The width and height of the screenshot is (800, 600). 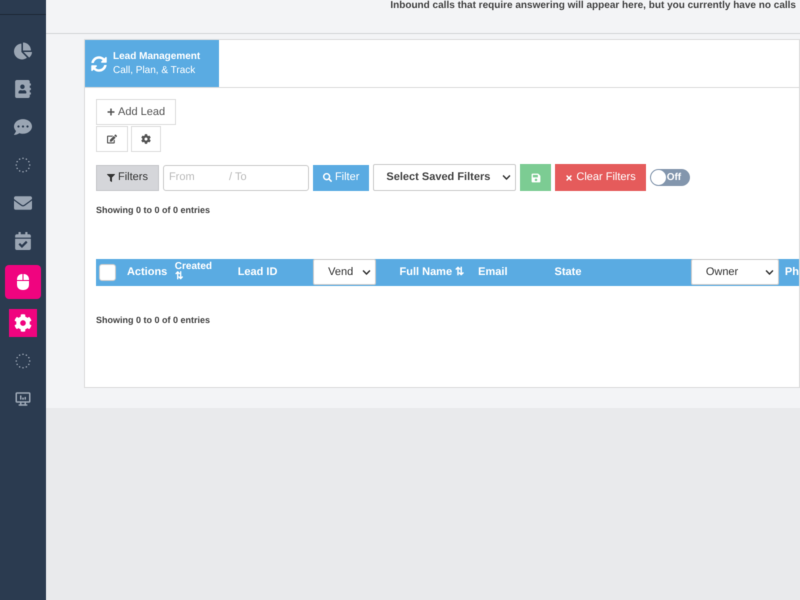 What do you see at coordinates (258, 272) in the screenshot?
I see `column-header: Lead ID` at bounding box center [258, 272].